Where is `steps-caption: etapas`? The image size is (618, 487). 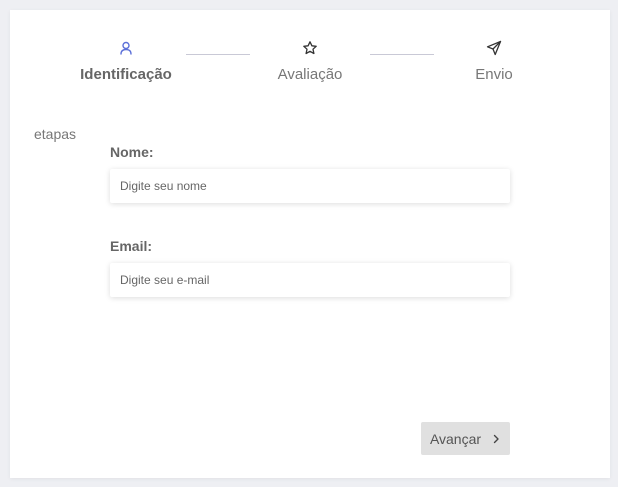
steps-caption: etapas is located at coordinates (55, 134).